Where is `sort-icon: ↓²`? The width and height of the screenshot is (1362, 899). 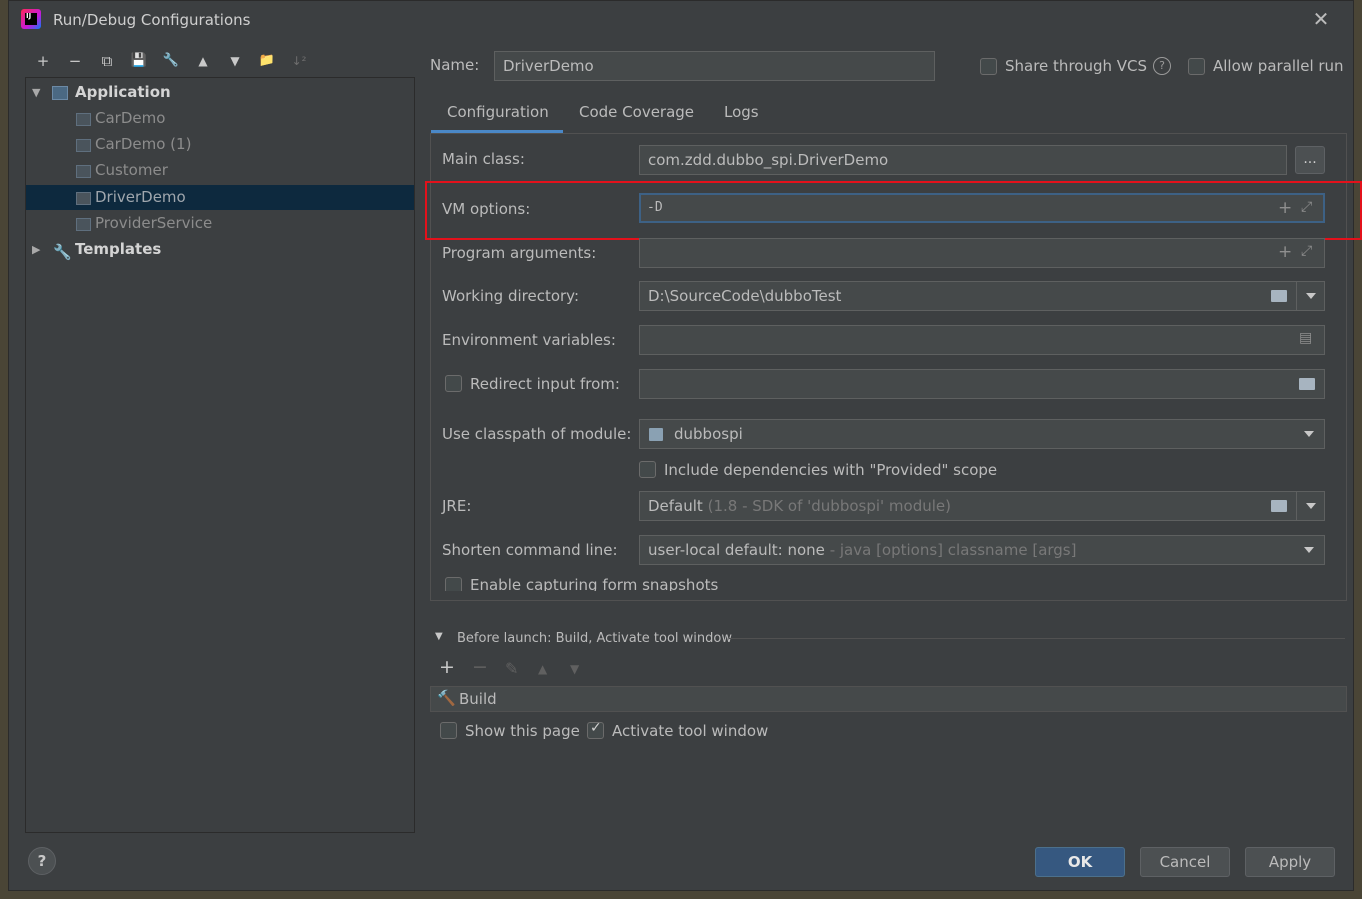
sort-icon: ↓² is located at coordinates (299, 61).